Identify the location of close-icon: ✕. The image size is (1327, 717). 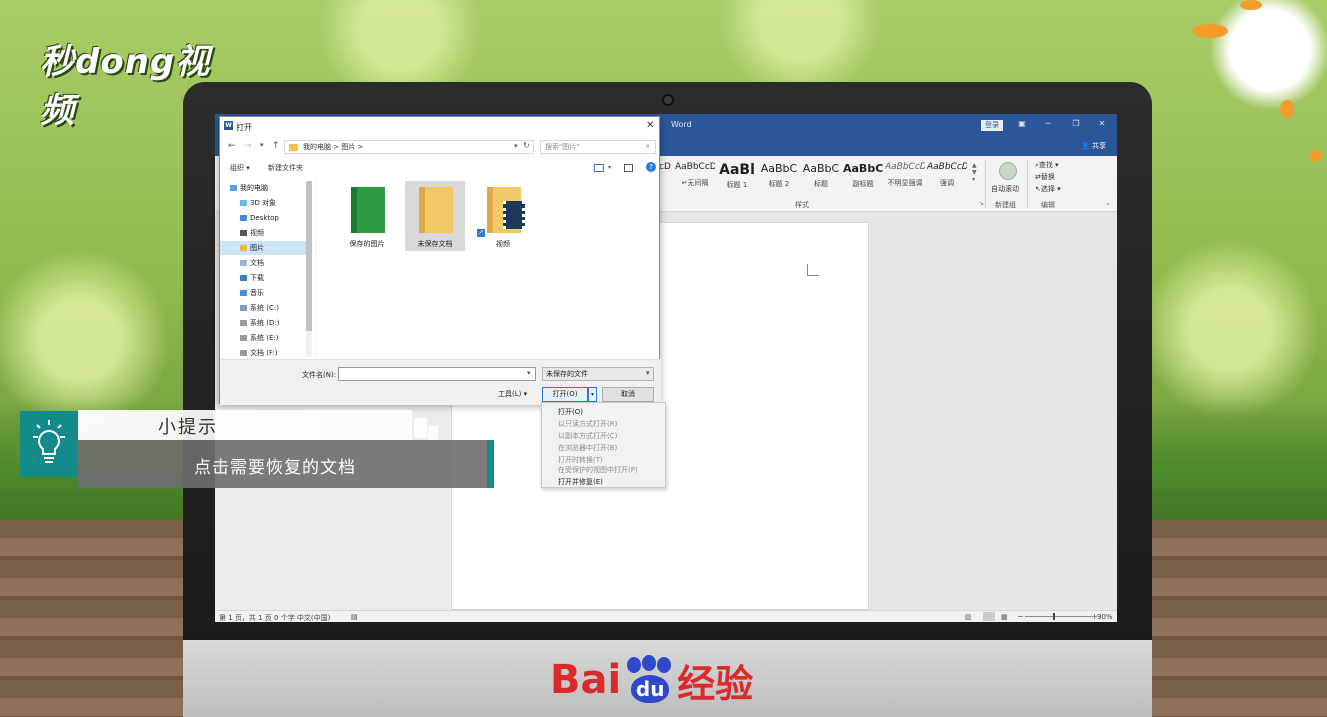
(1102, 124).